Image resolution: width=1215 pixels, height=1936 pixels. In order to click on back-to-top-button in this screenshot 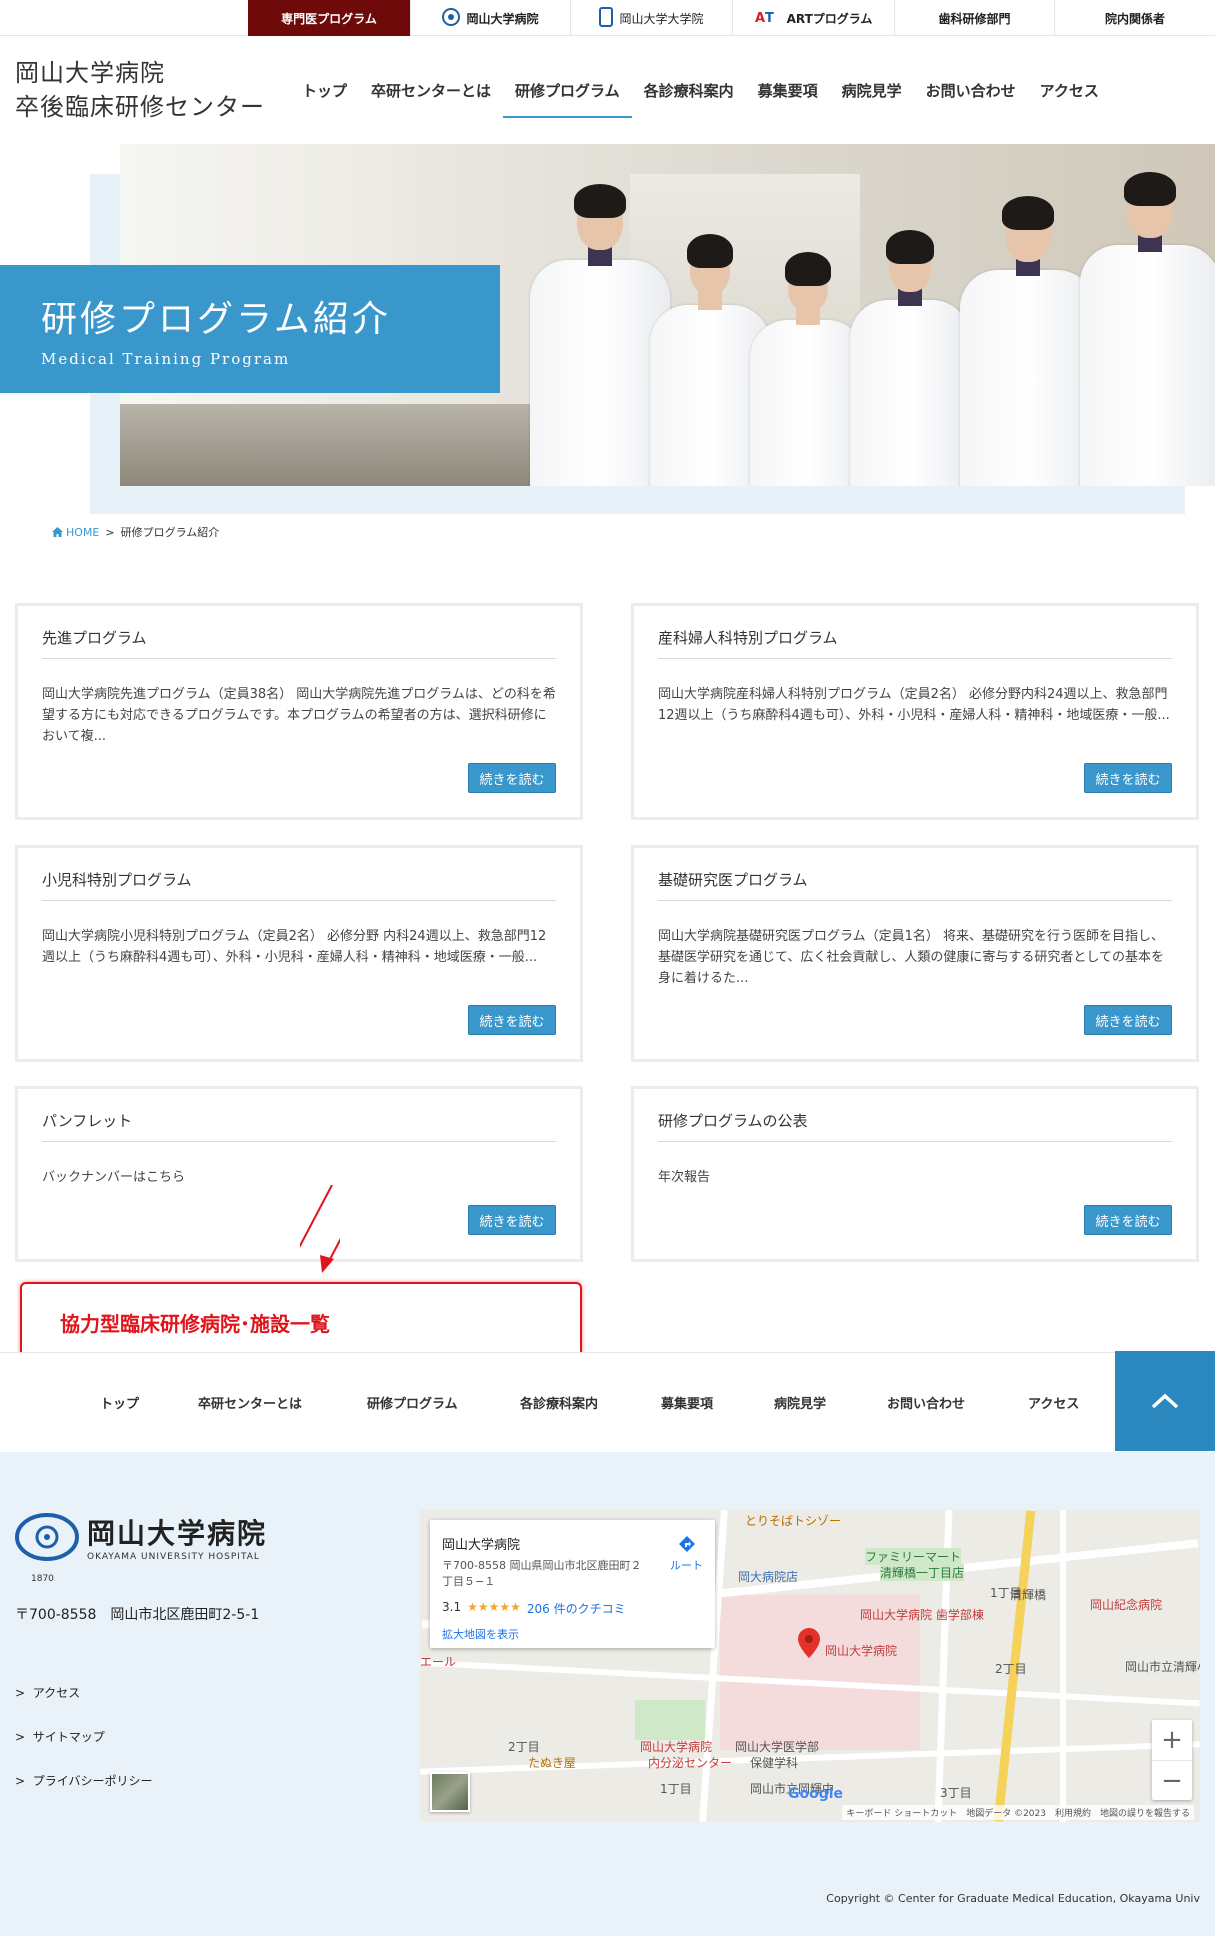, I will do `click(1165, 1401)`.